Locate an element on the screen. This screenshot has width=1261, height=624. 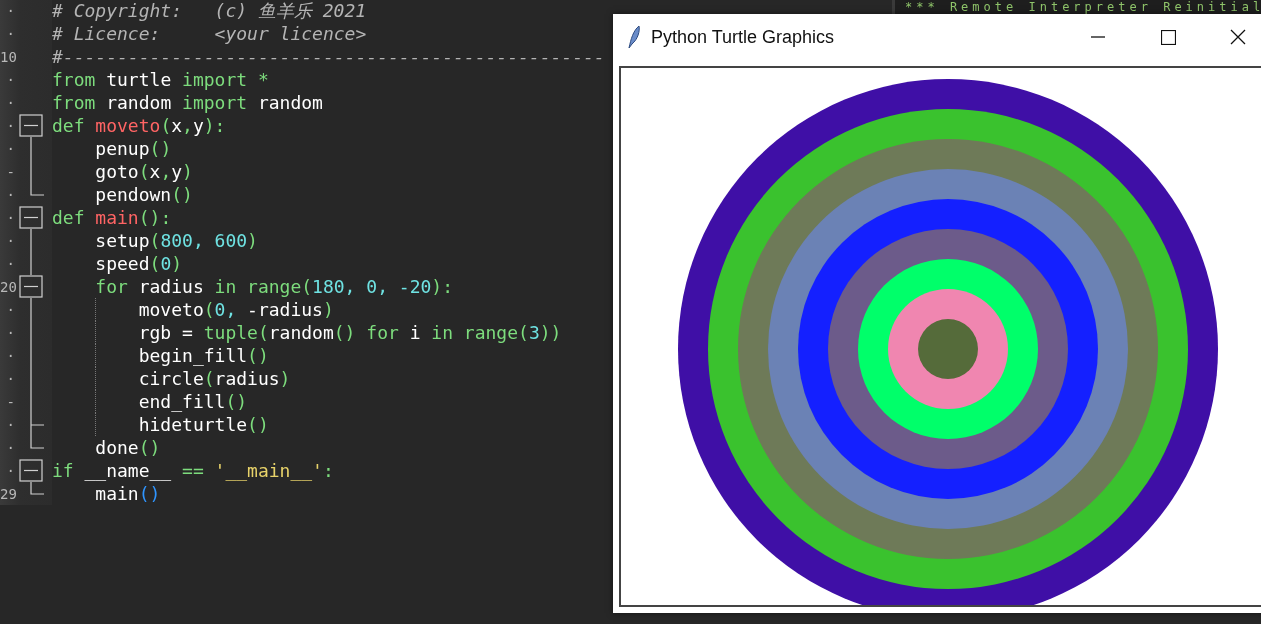
maximize-icon is located at coordinates (1168, 37).